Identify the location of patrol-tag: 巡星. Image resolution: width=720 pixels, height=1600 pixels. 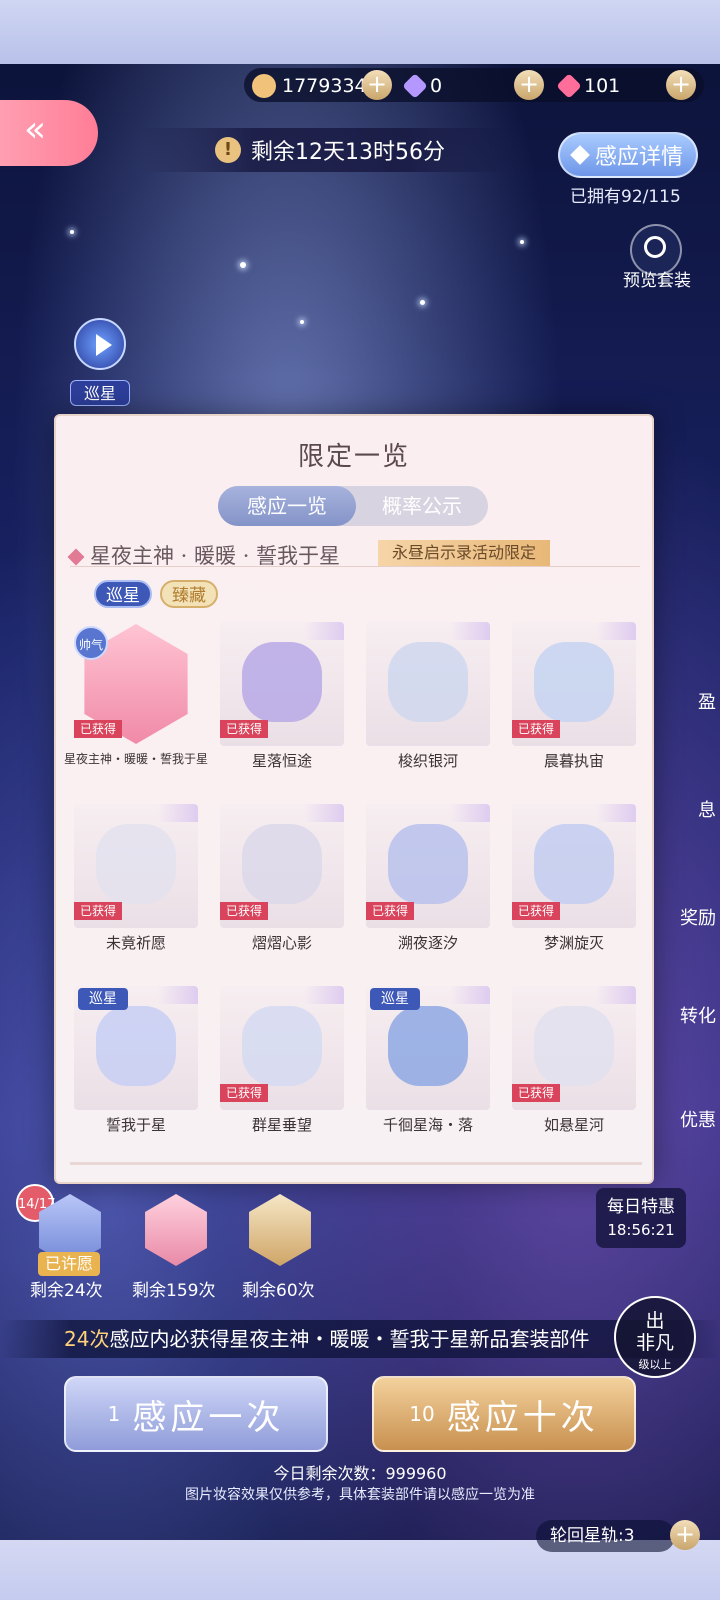
(103, 999).